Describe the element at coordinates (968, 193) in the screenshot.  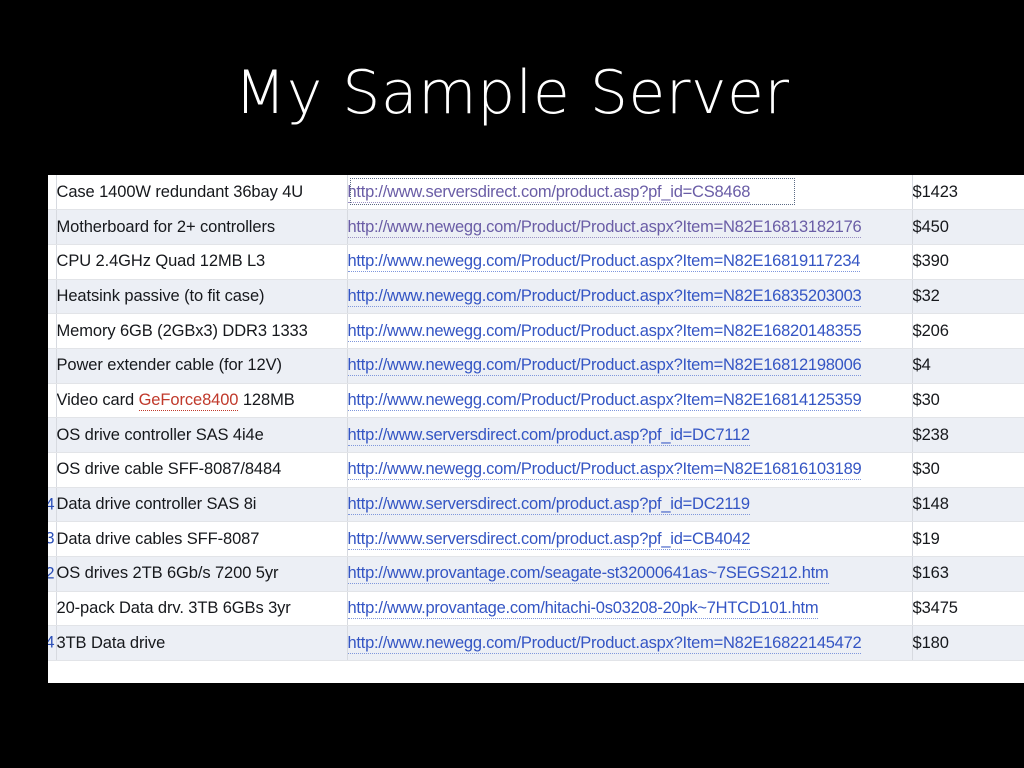
I see `price-cell: $1423` at that location.